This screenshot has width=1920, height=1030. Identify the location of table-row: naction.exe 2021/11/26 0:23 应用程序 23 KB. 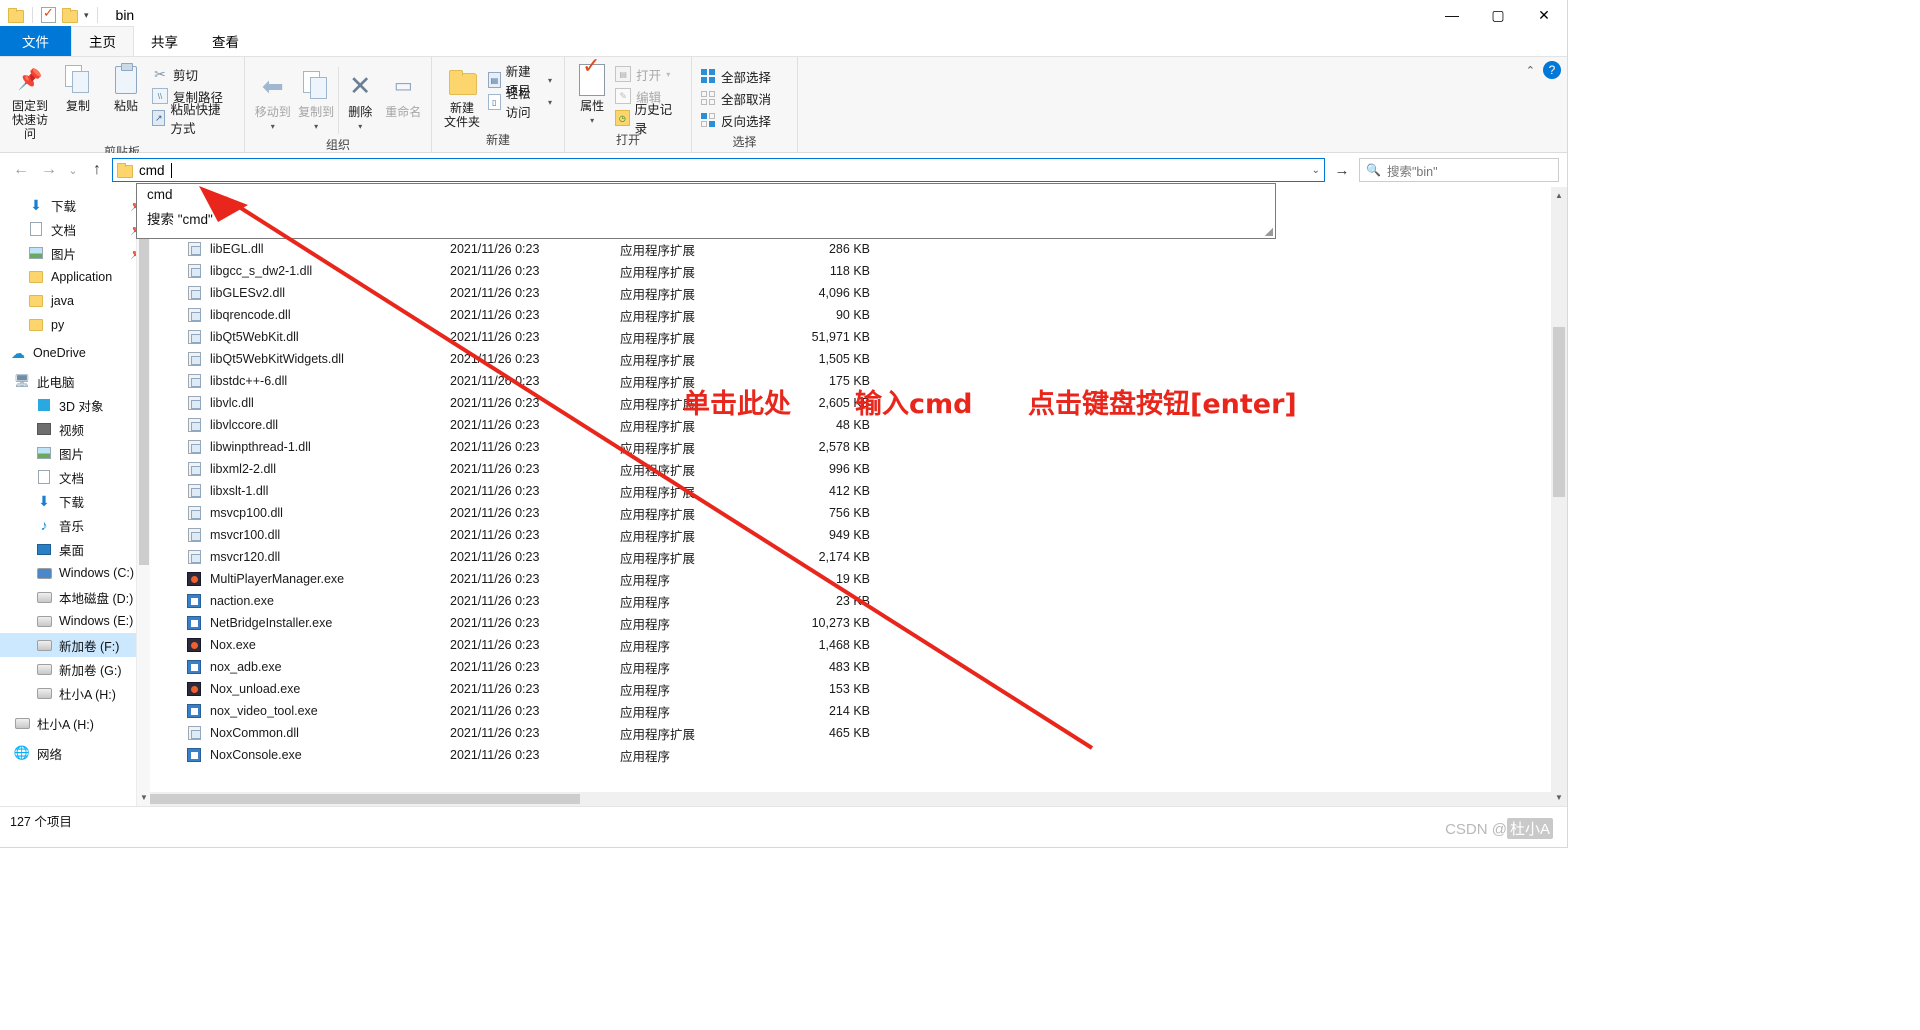
(858, 601).